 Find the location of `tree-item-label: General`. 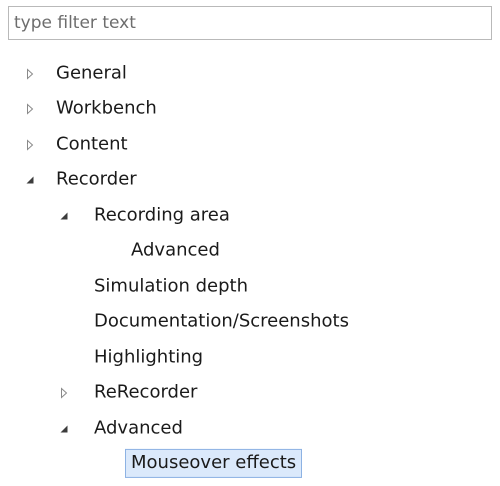

tree-item-label: General is located at coordinates (91, 73).